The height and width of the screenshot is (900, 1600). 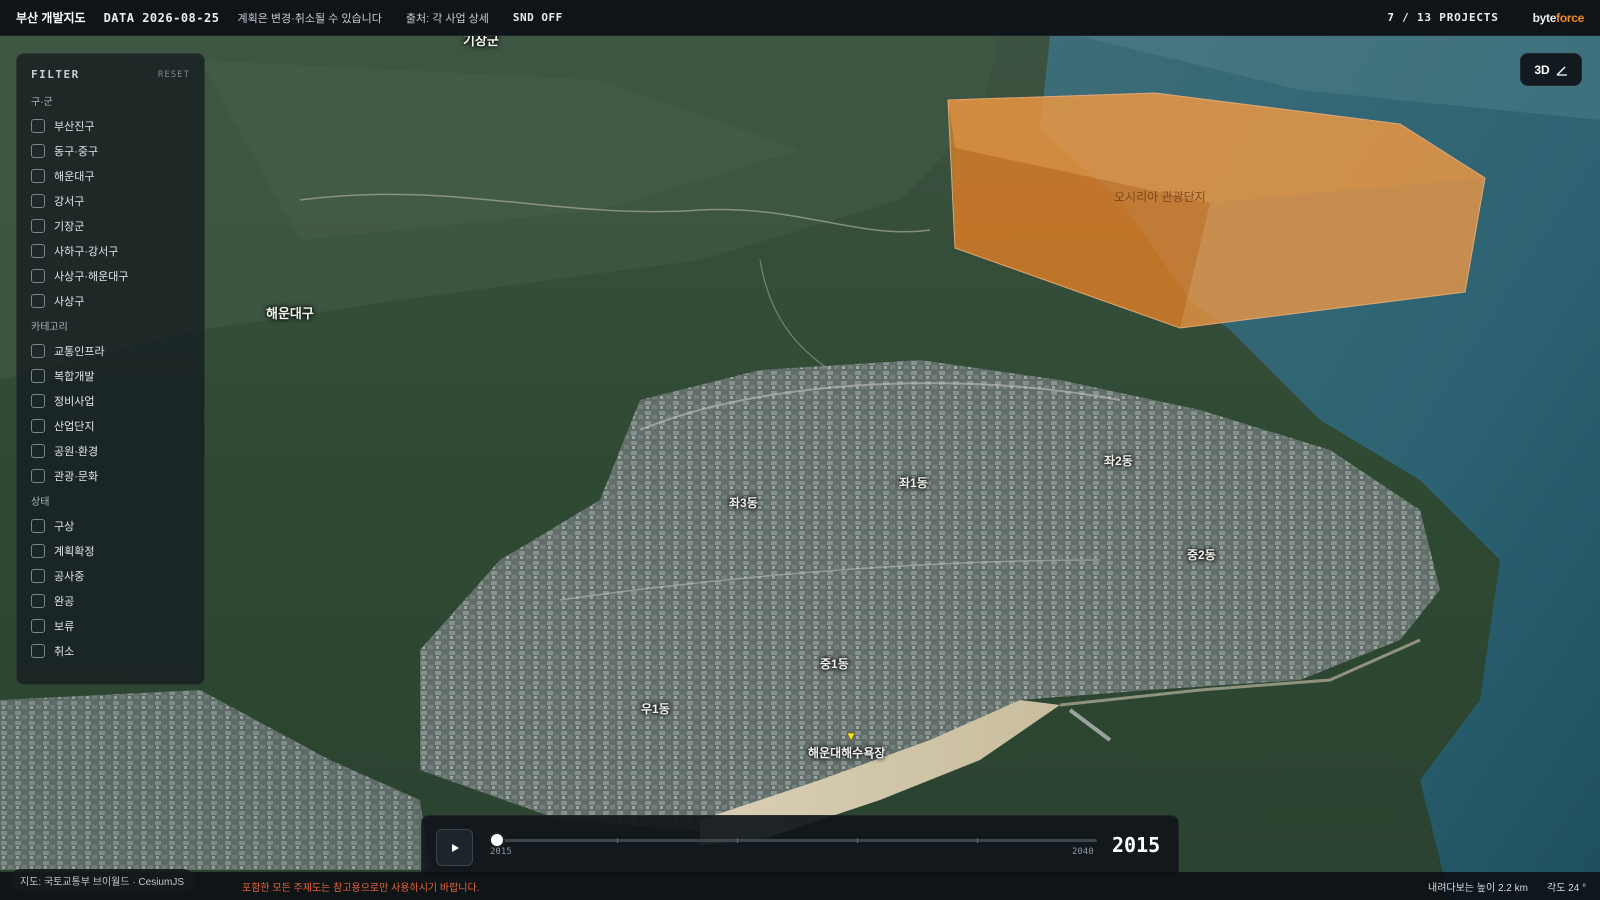 I want to click on filter-option: 사상구, so click(x=110, y=300).